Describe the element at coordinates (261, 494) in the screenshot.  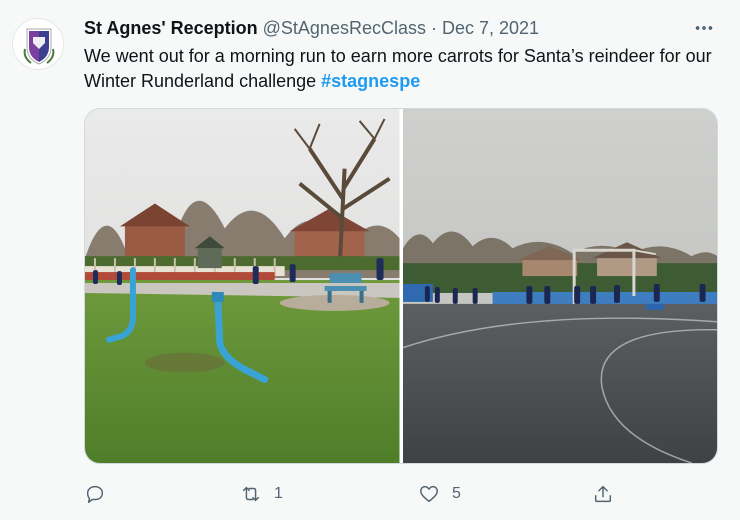
I see `retweet-button: 1` at that location.